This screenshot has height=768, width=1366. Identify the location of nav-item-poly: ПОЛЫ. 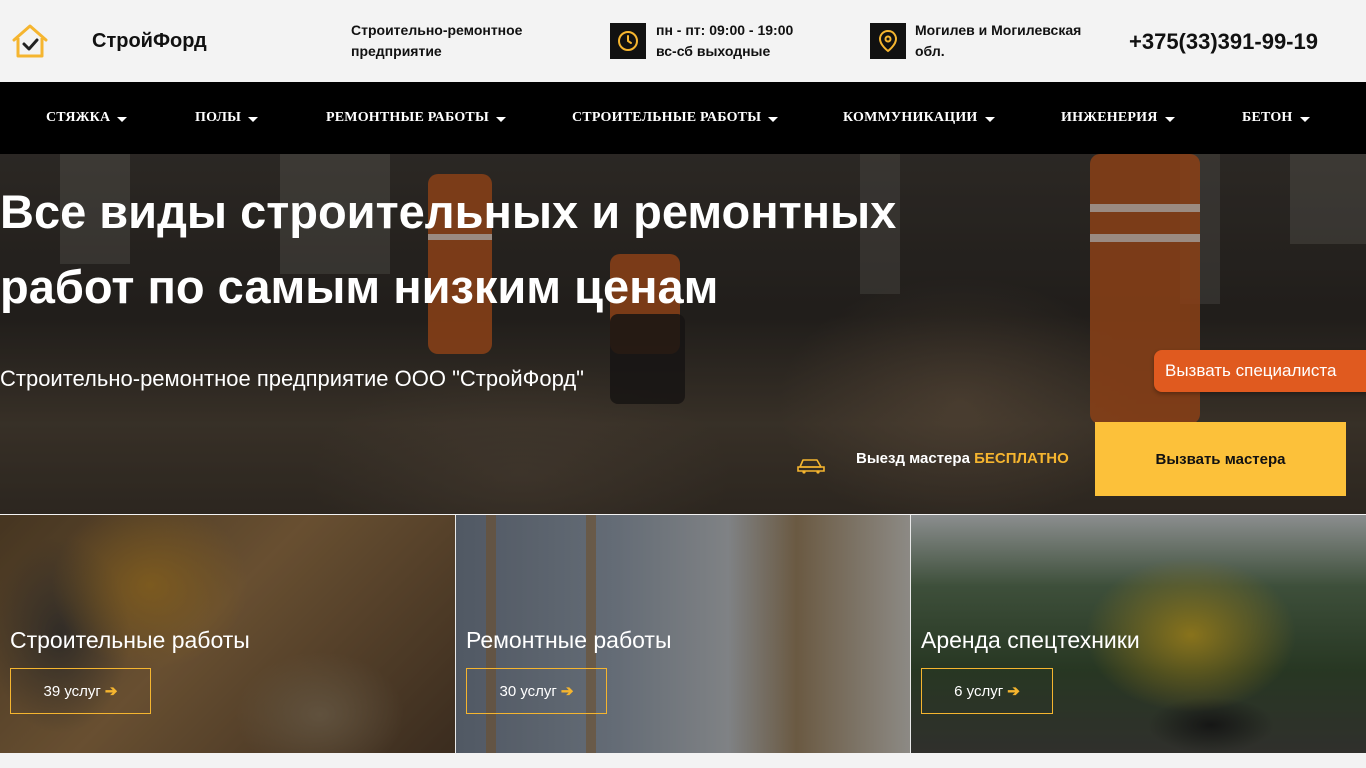
(227, 118).